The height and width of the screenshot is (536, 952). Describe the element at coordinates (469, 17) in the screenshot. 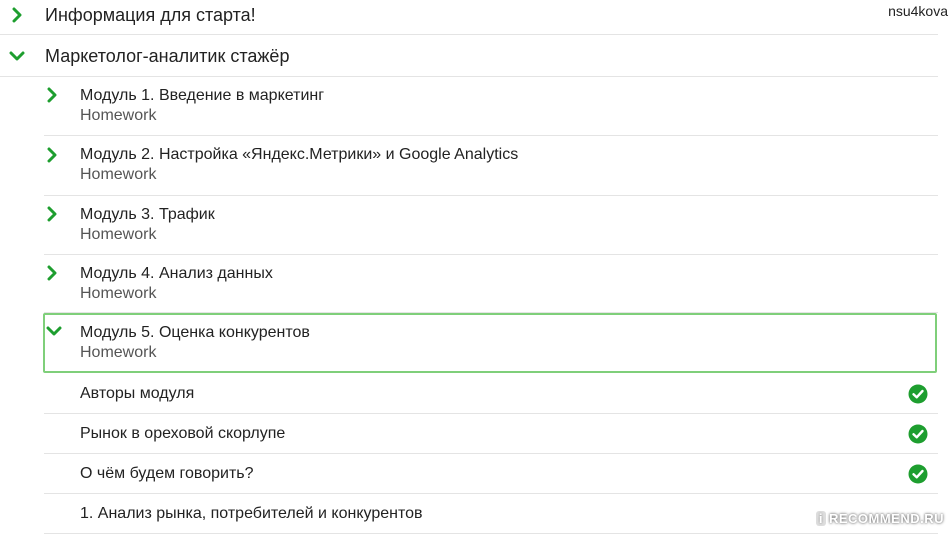

I see `section-row-start-info: Информация для старта!` at that location.